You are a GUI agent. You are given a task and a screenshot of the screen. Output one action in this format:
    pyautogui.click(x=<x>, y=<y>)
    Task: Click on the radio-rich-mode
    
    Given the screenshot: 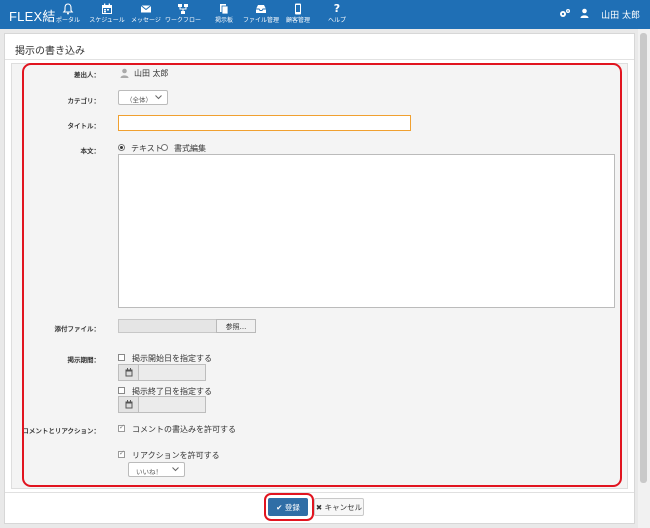 What is the action you would take?
    pyautogui.click(x=164, y=147)
    